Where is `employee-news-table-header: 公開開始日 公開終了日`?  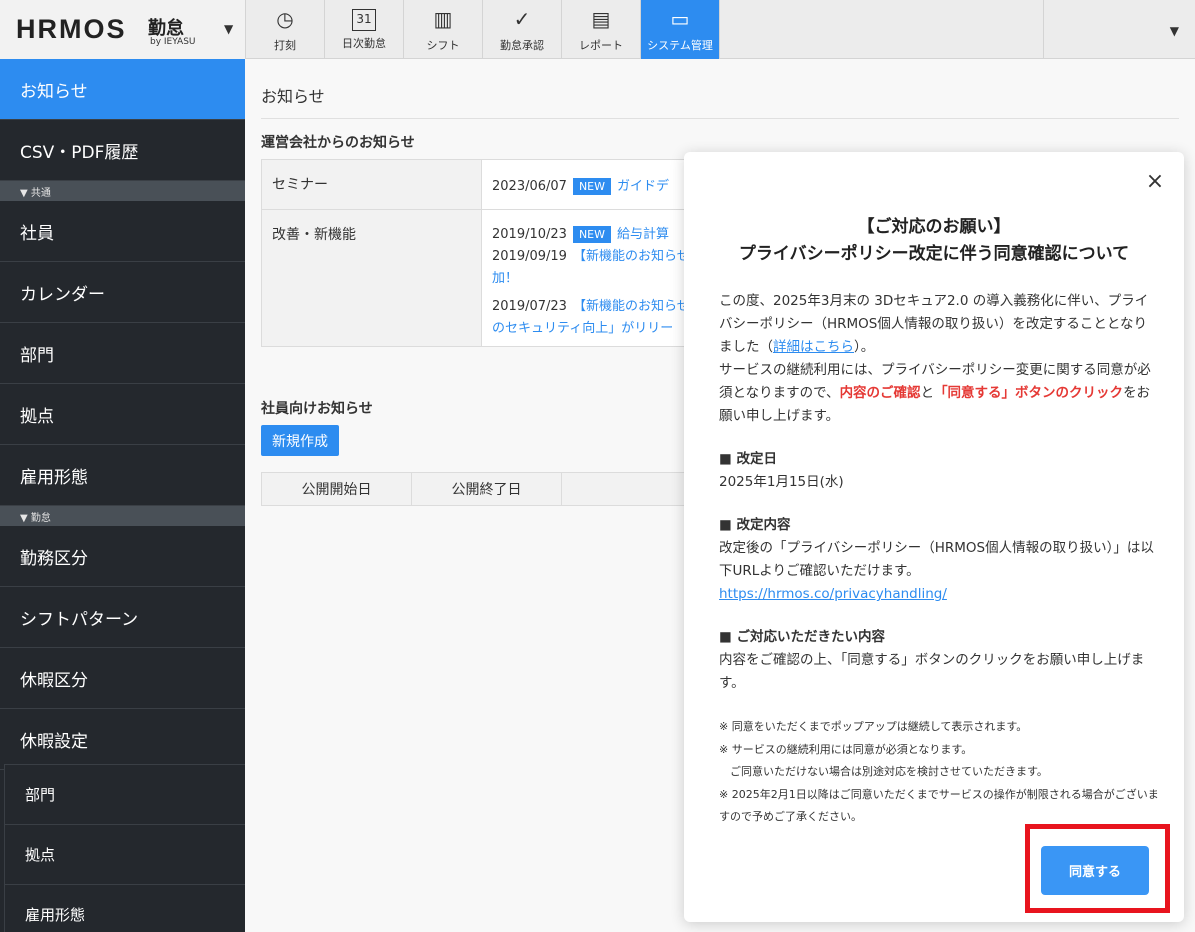
employee-news-table-header: 公開開始日 公開終了日 is located at coordinates (491, 489).